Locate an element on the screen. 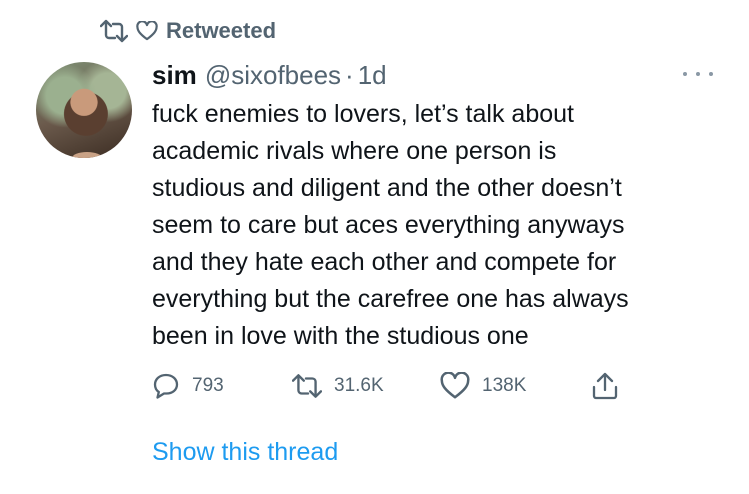 The image size is (749, 494). tweet-header: sim @sixofbees · 1d is located at coordinates (269, 75).